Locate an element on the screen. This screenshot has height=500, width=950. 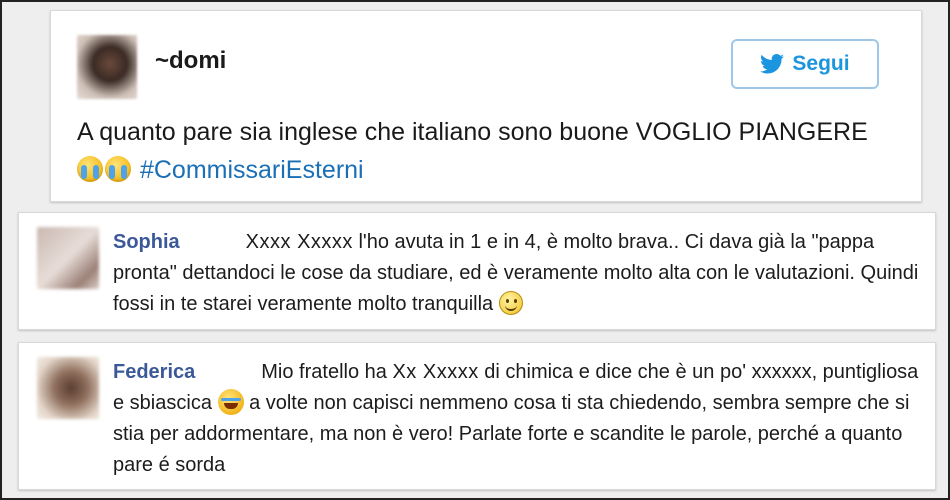
hashtag-link: #CommissariEsterni is located at coordinates (252, 170).